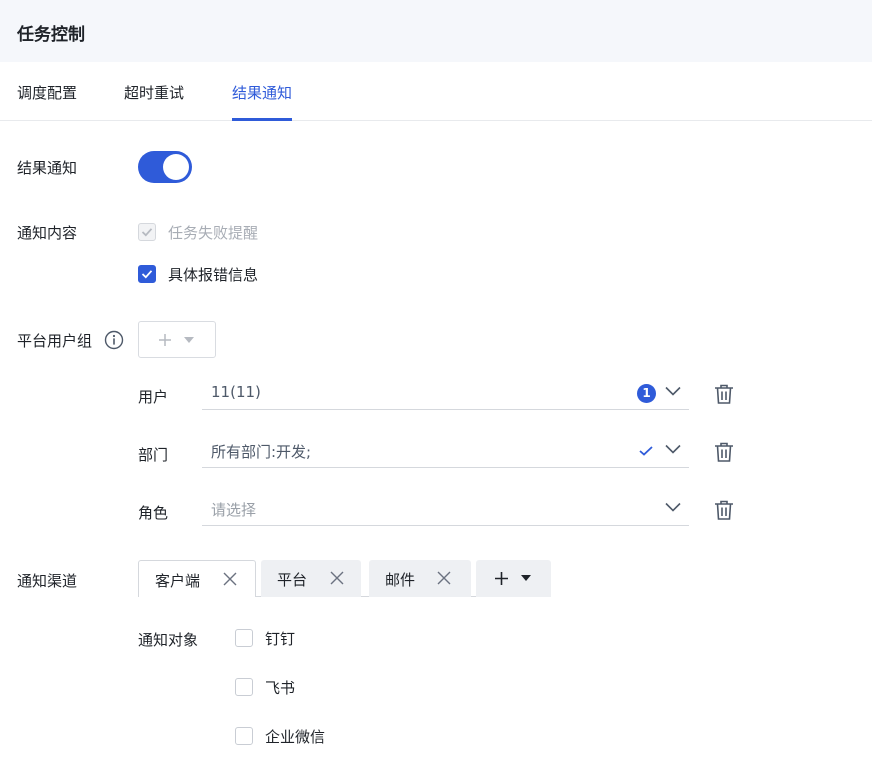 The width and height of the screenshot is (872, 757). Describe the element at coordinates (51, 35) in the screenshot. I see `page-title: 任务控制` at that location.